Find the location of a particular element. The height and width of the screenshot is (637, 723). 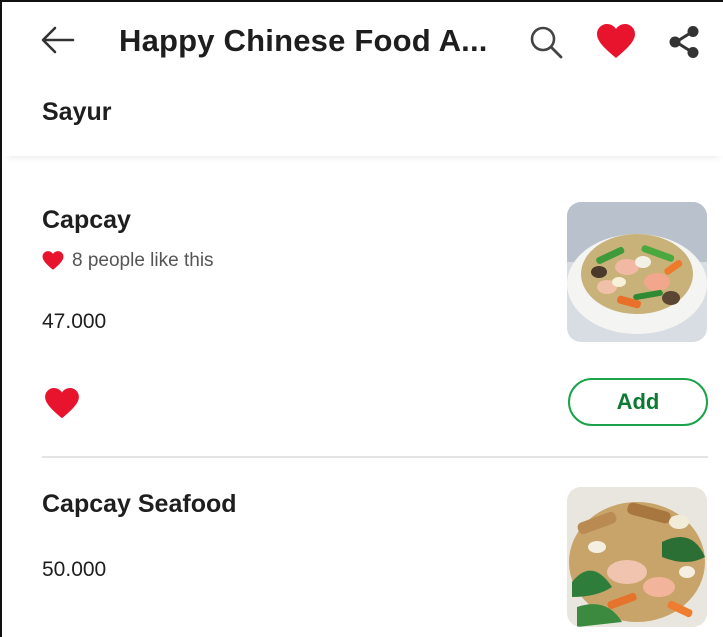

category-header: Sayur is located at coordinates (362, 118).